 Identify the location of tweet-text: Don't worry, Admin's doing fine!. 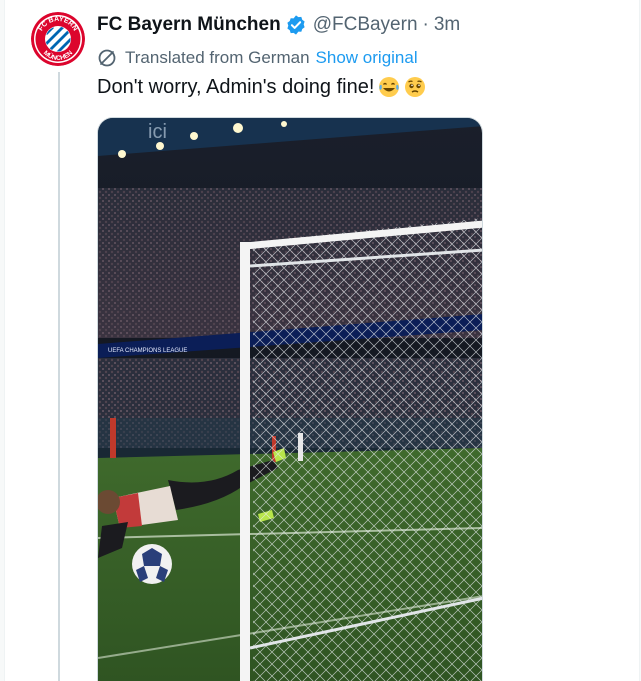
(261, 87).